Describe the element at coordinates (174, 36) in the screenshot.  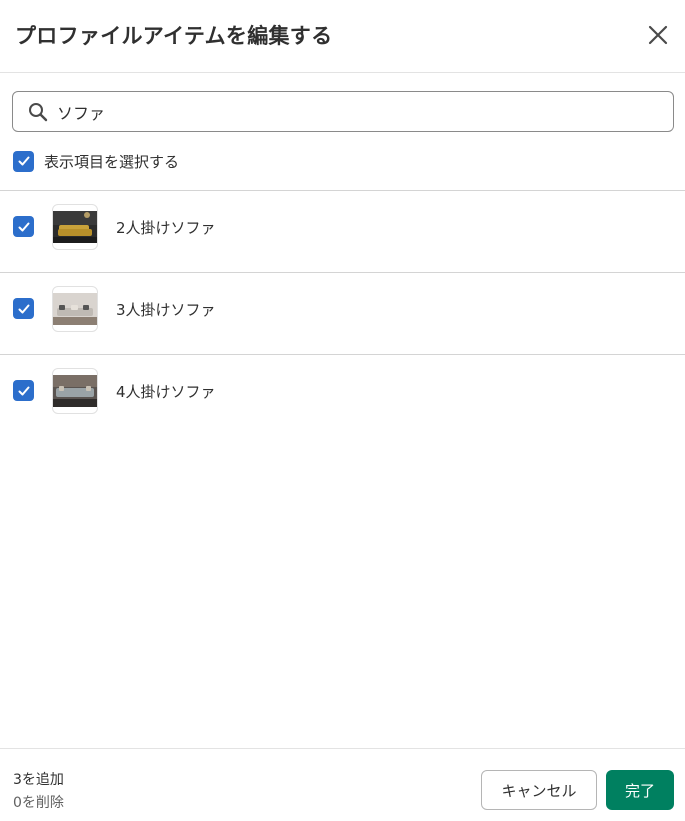
I see `modal-title: プロファイルアイテムを編集する` at that location.